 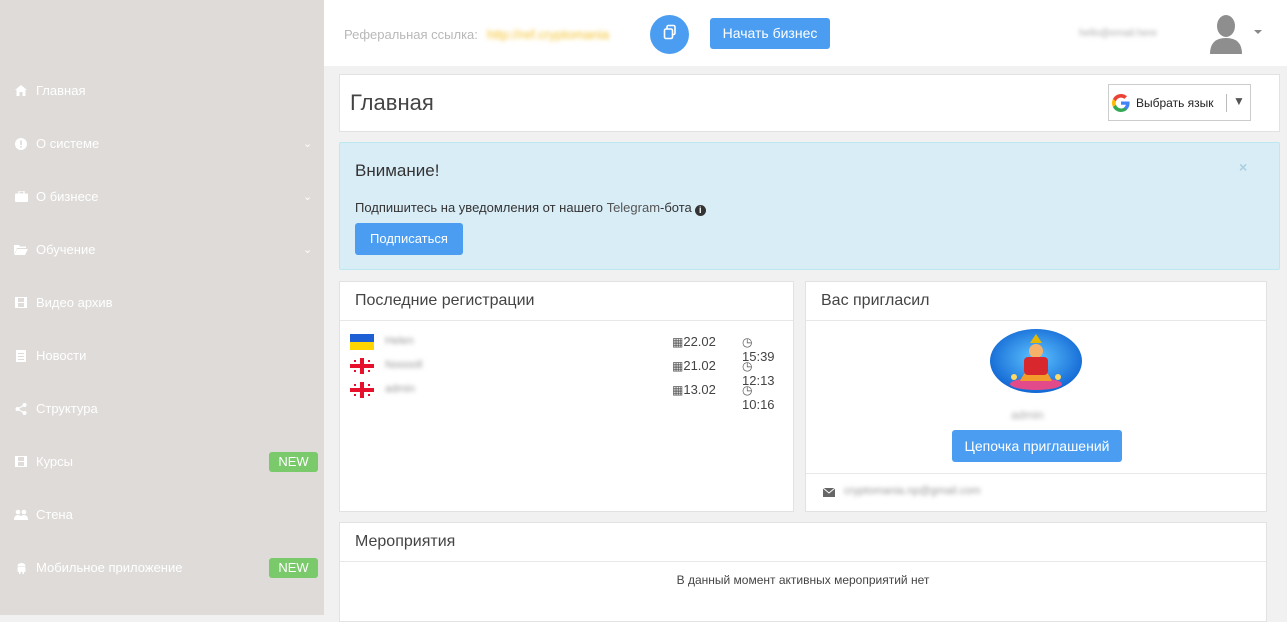 What do you see at coordinates (676, 207) in the screenshot?
I see `alert-text-after: -бота` at bounding box center [676, 207].